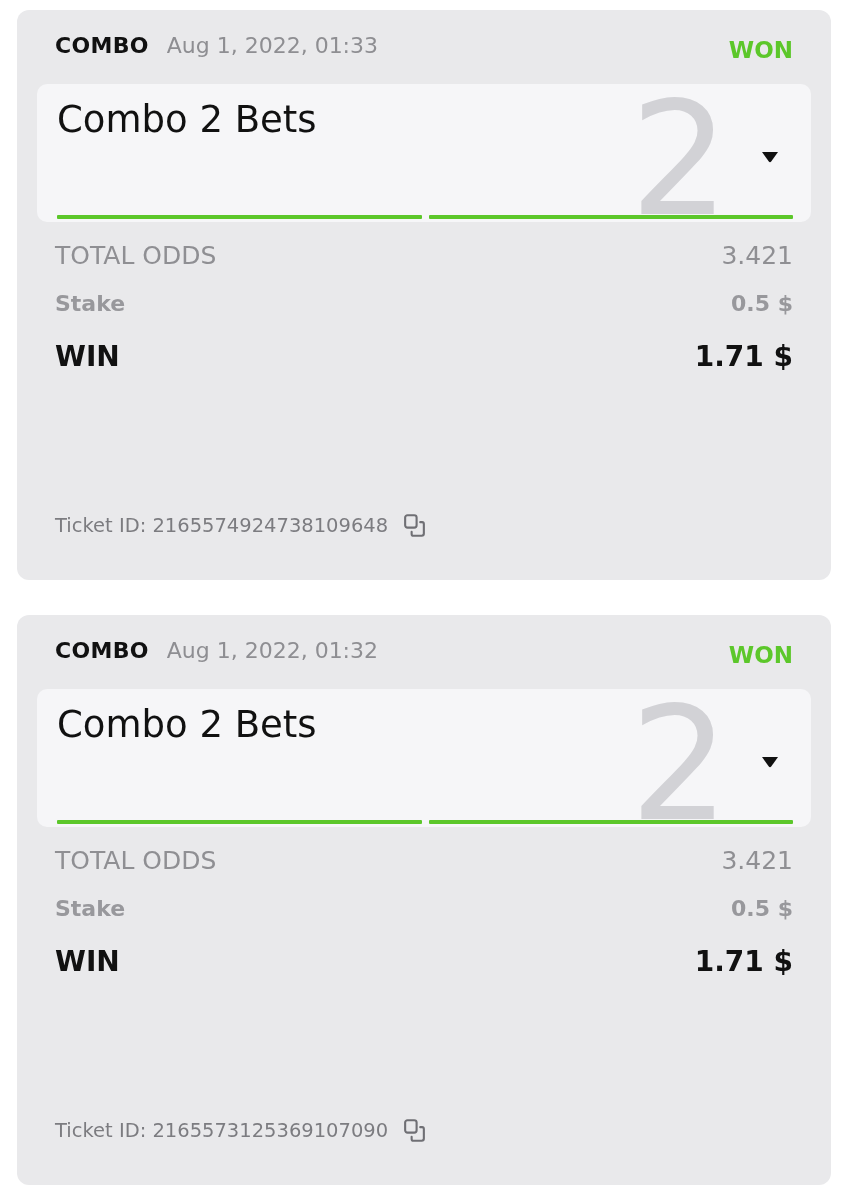 The image size is (848, 1200). What do you see at coordinates (272, 650) in the screenshot?
I see `bet-date: Aug 1, 2022, 01:32` at bounding box center [272, 650].